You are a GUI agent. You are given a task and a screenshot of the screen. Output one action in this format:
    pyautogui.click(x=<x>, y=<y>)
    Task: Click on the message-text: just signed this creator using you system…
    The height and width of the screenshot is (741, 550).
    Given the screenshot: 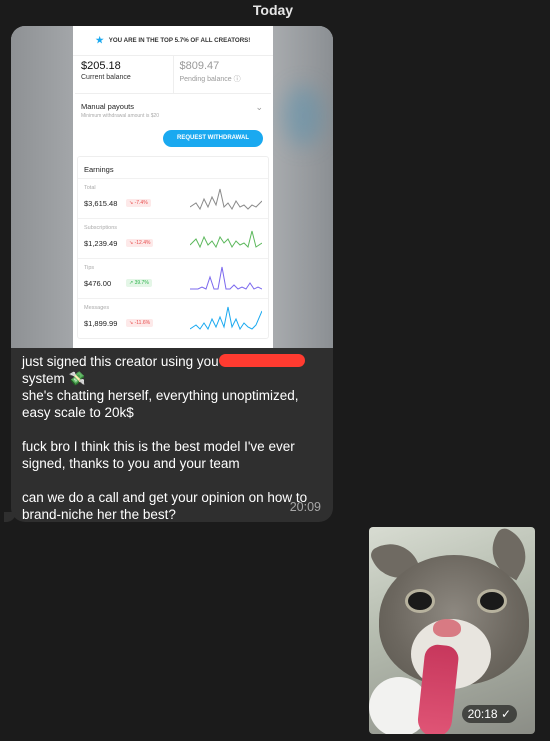 What is the action you would take?
    pyautogui.click(x=175, y=437)
    